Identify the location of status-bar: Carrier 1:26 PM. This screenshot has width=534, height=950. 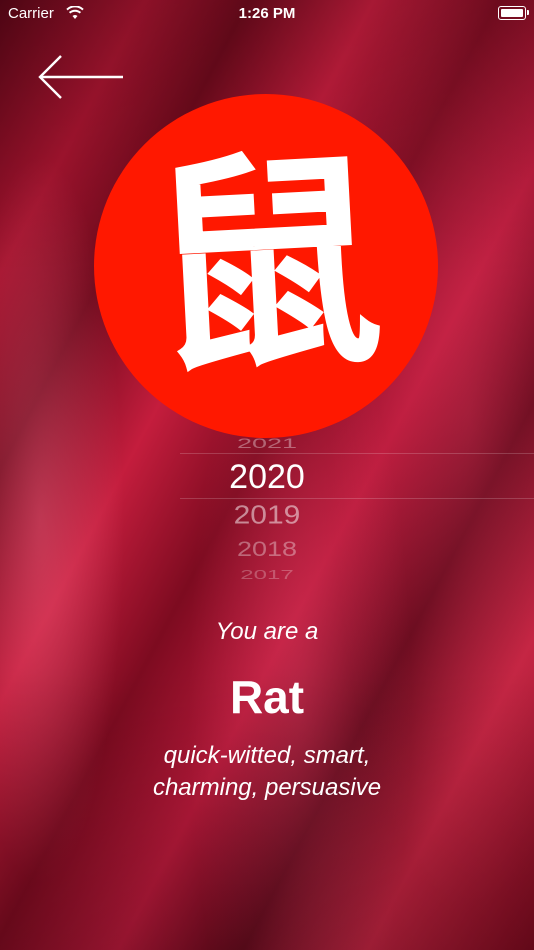
(267, 14).